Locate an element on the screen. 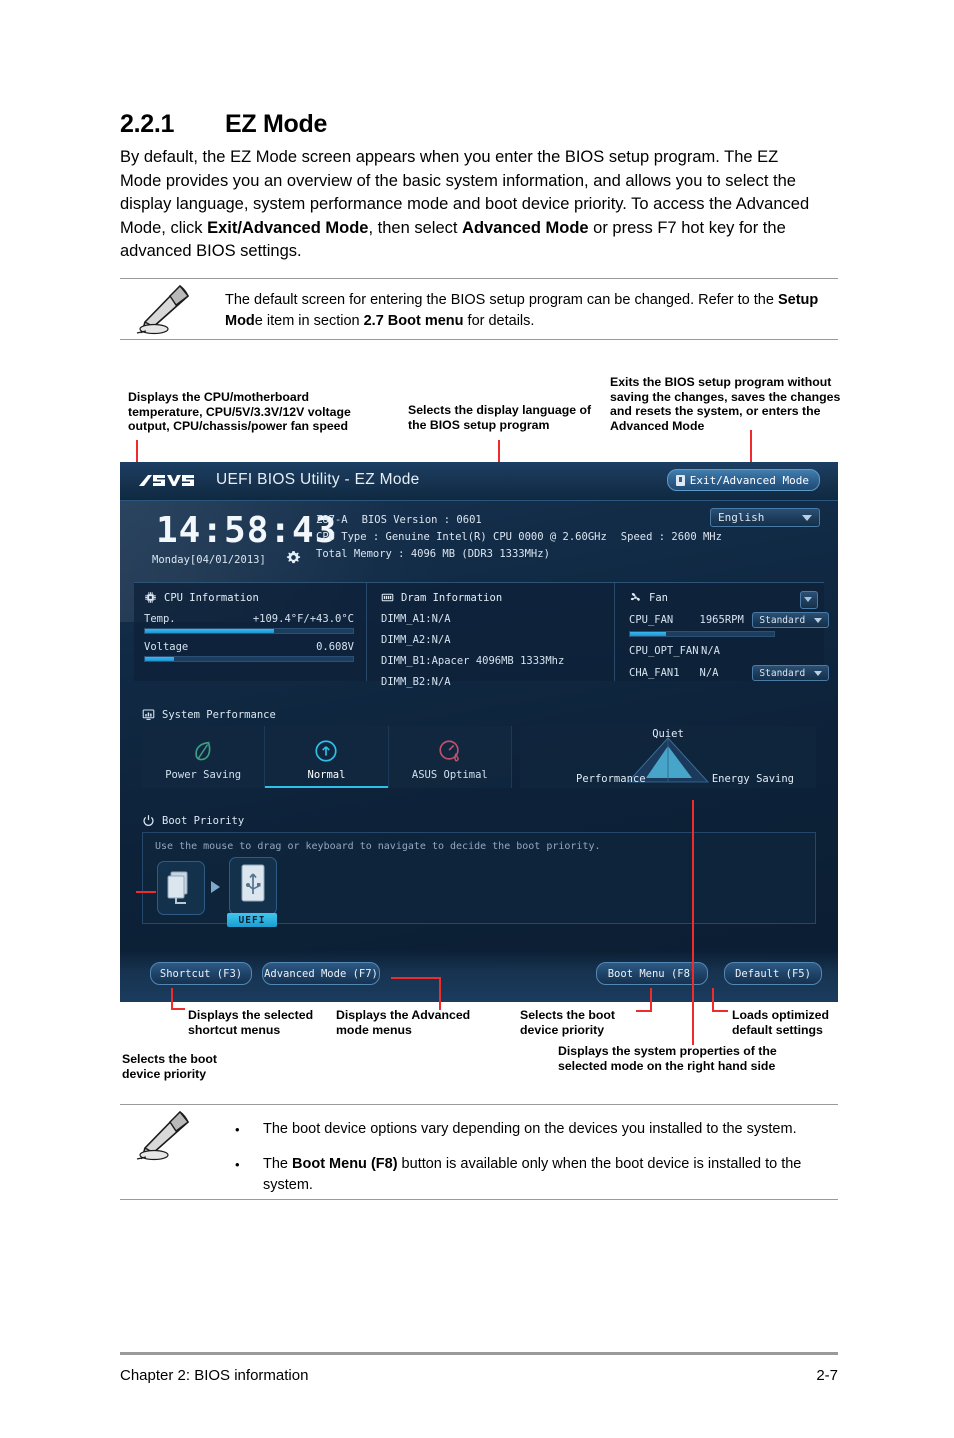  fan-name-cpu-opt: CPU_OPT_FAN is located at coordinates (664, 651).